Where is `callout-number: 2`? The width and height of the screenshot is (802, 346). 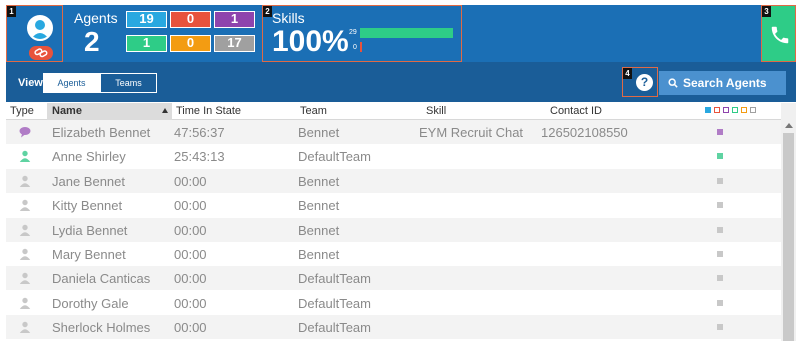
callout-number: 2 is located at coordinates (267, 11).